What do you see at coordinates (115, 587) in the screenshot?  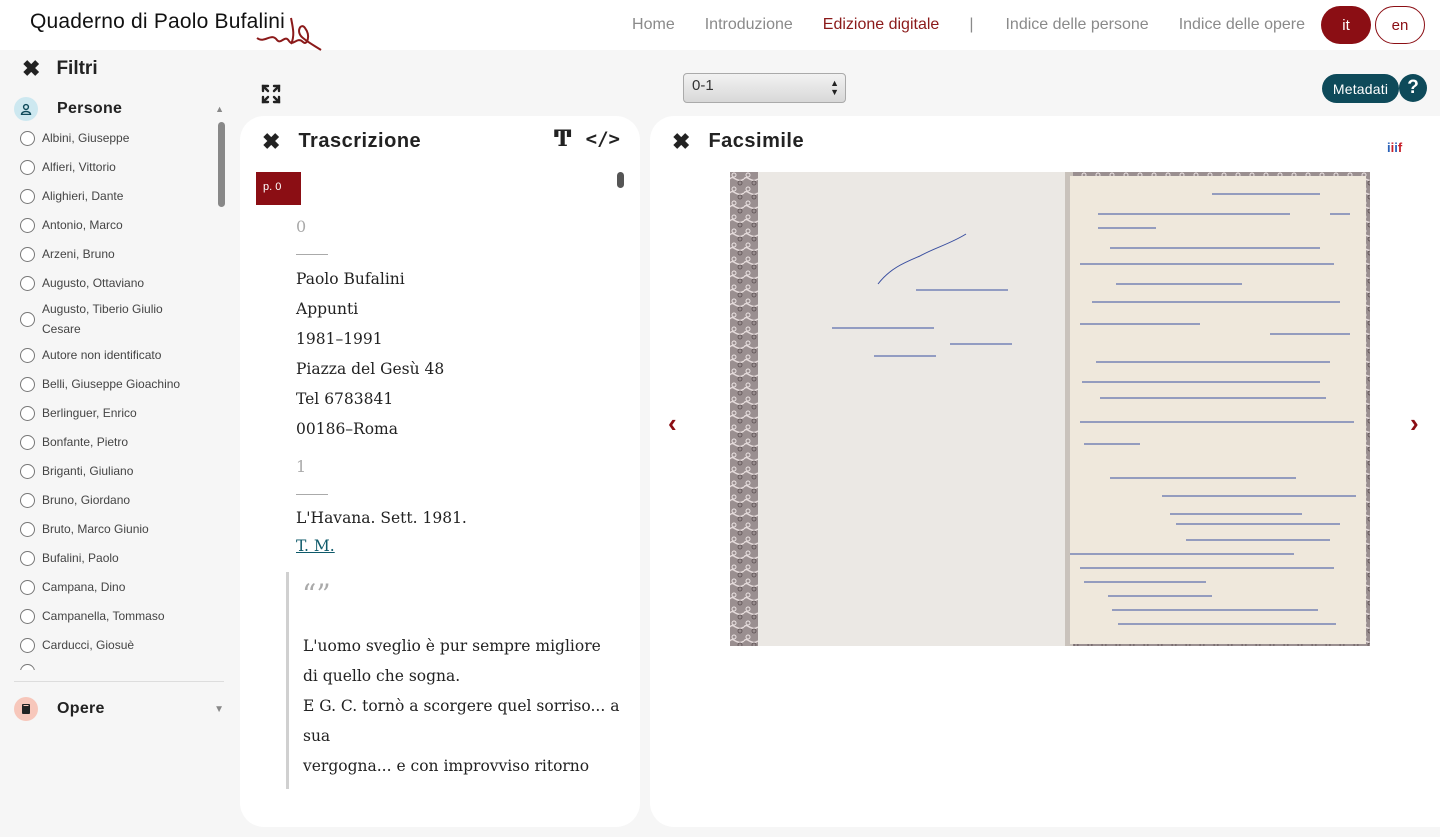 I see `list-item: Campana, Dino` at bounding box center [115, 587].